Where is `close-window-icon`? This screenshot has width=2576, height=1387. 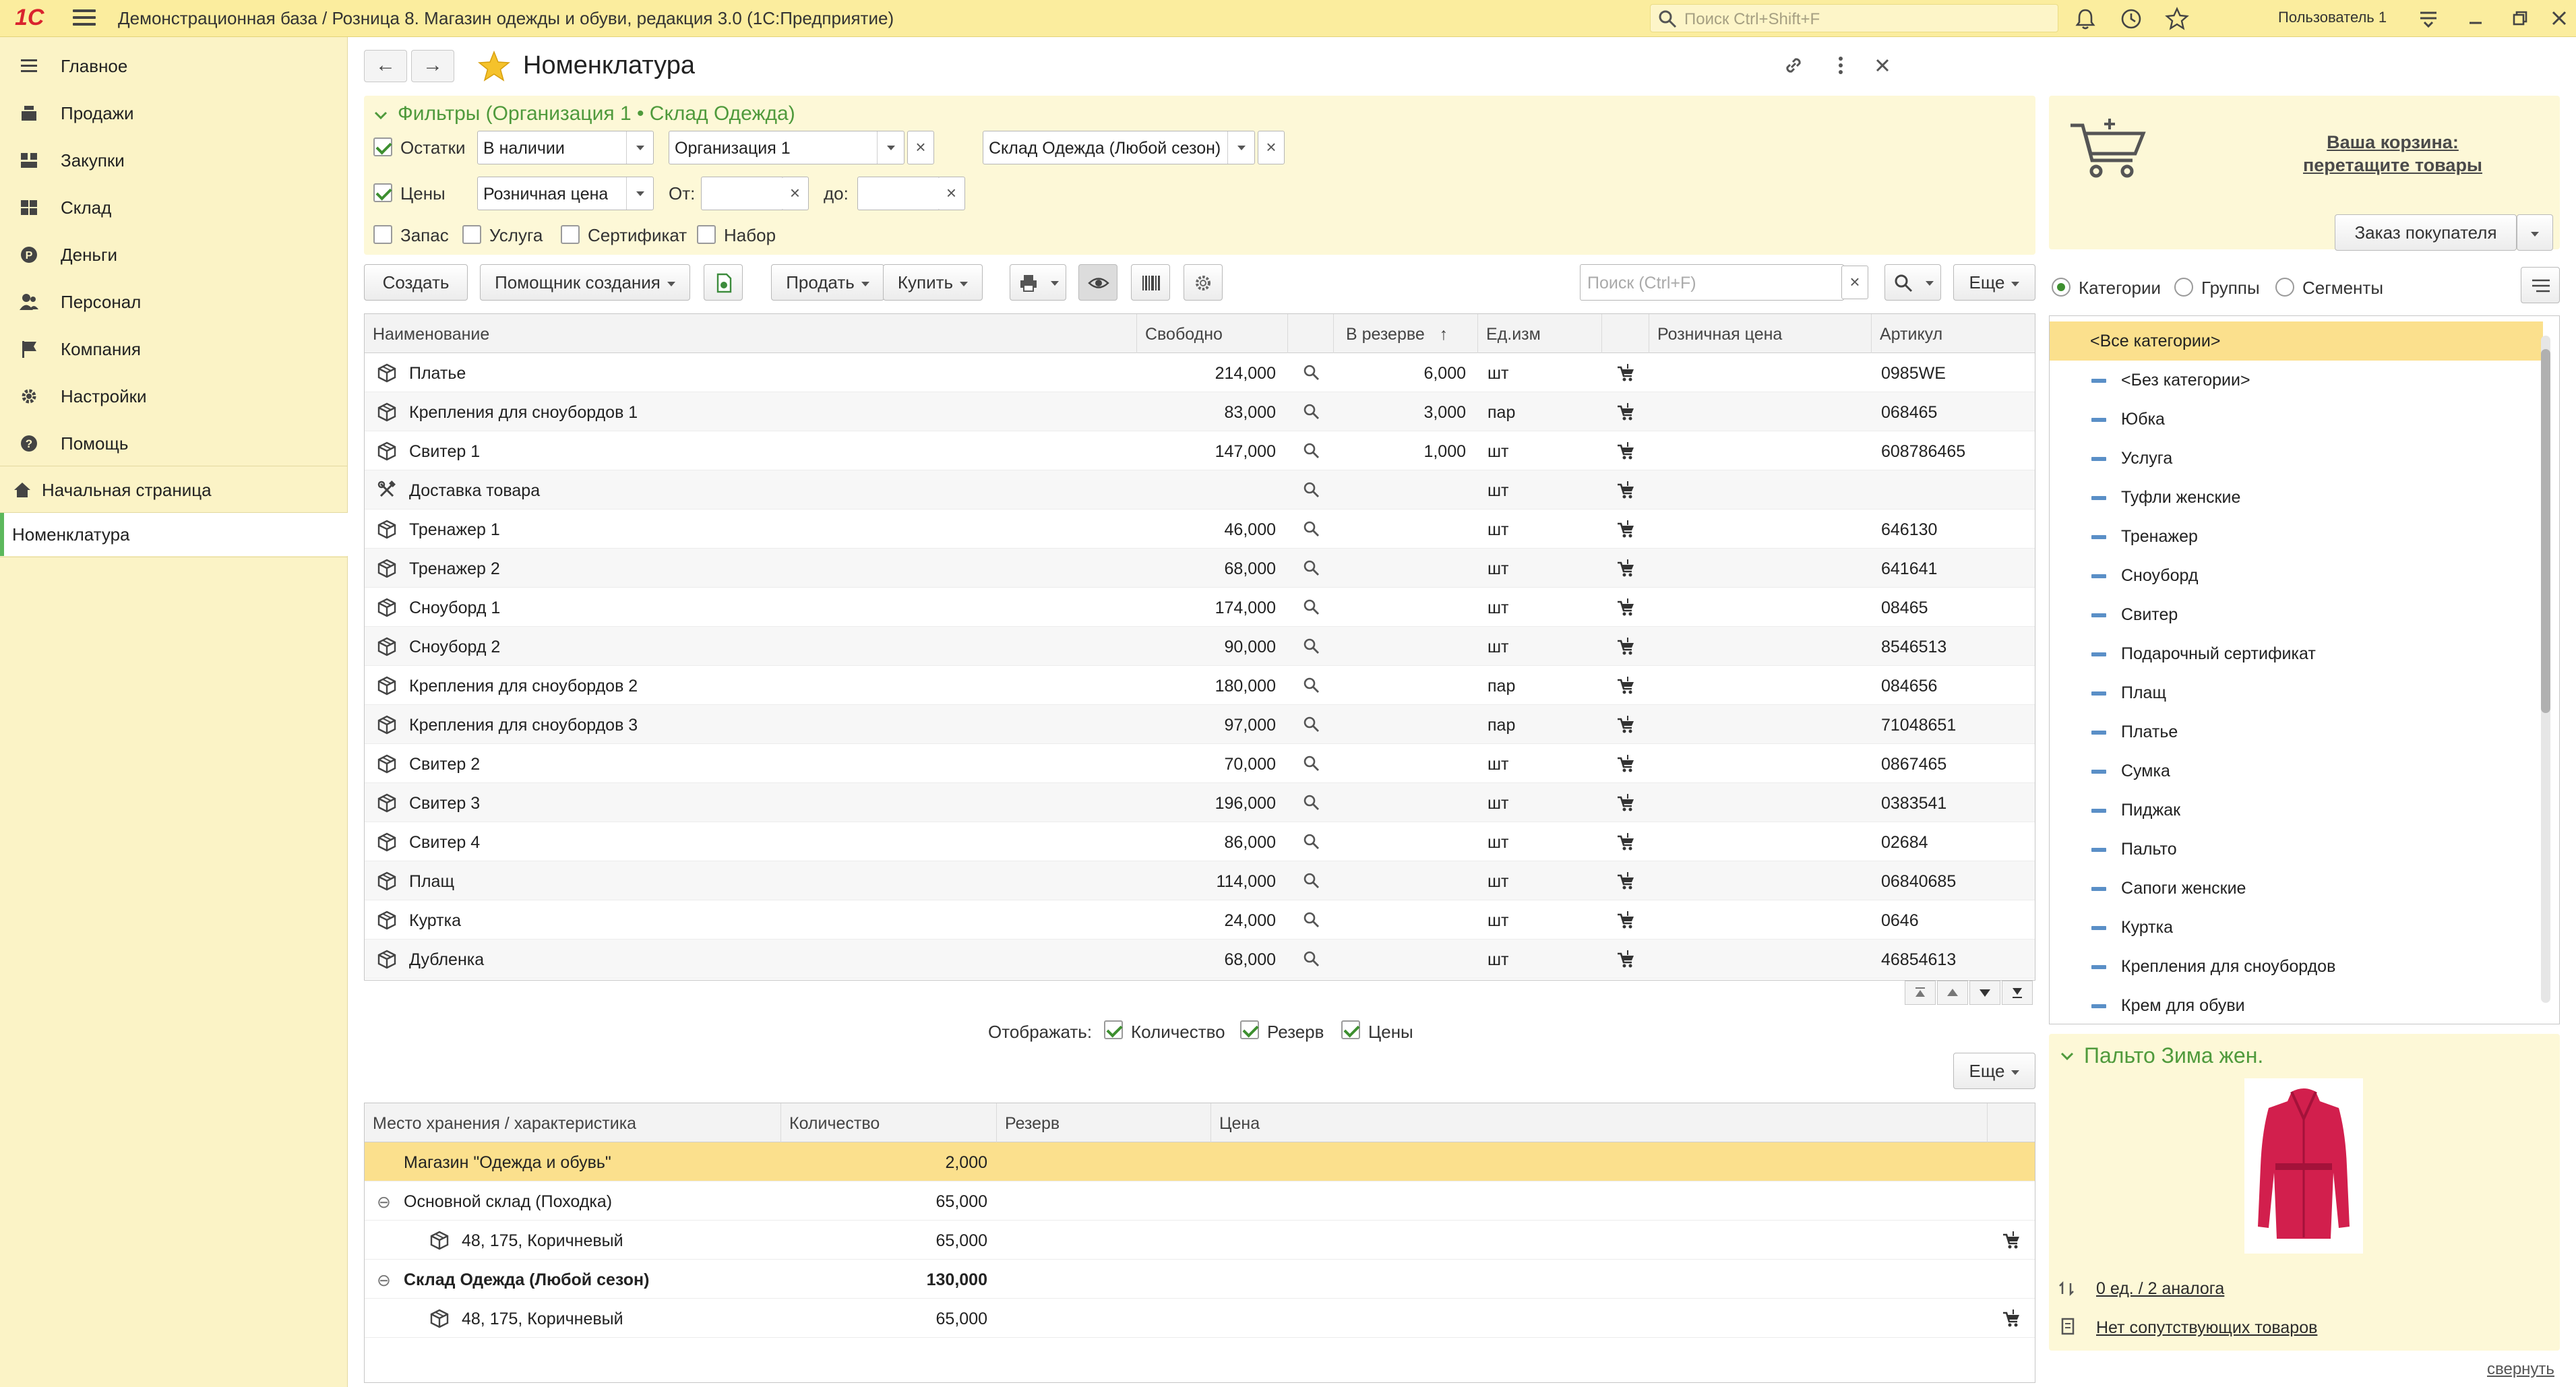
close-window-icon is located at coordinates (2559, 18).